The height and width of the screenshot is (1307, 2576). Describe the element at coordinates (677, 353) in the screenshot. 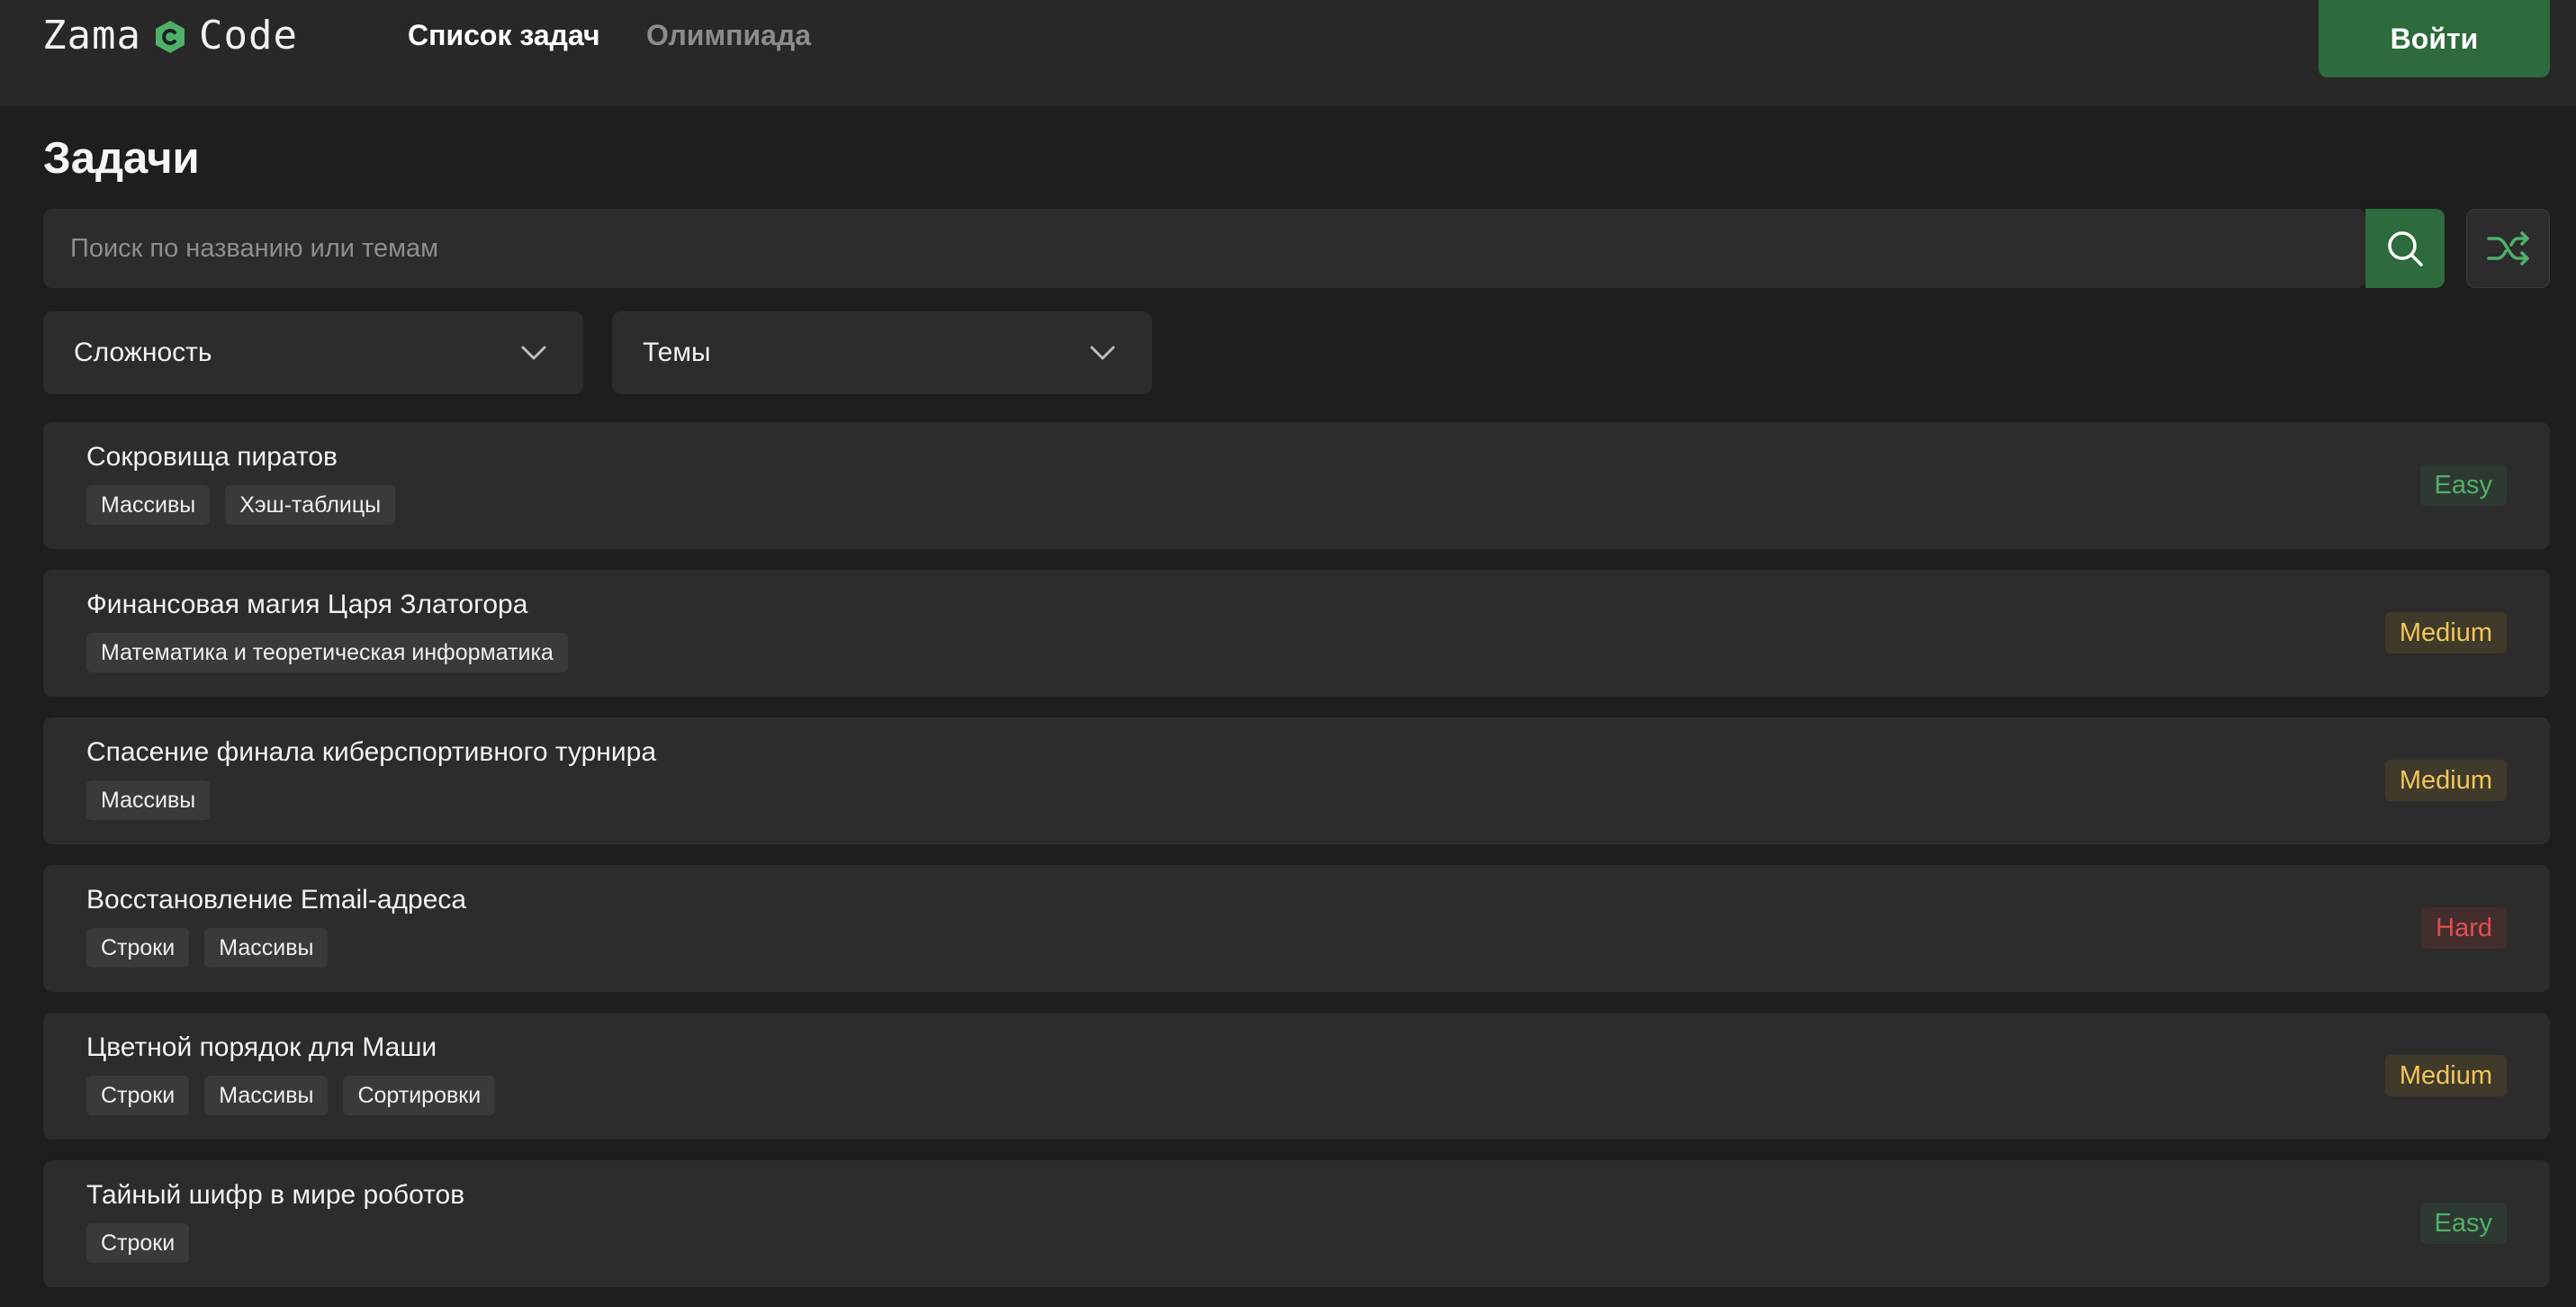

I see `topics-dropdown-label: Темы` at that location.